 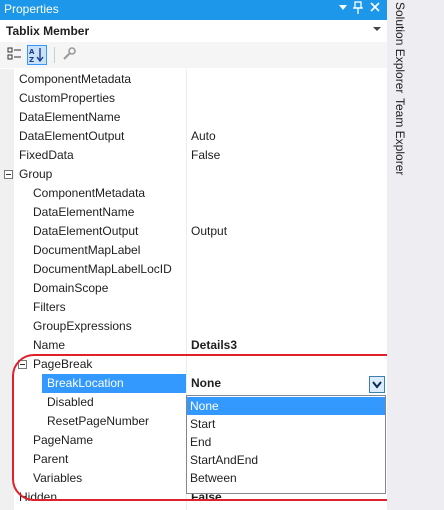 I want to click on chevron-down-icon, so click(x=377, y=29).